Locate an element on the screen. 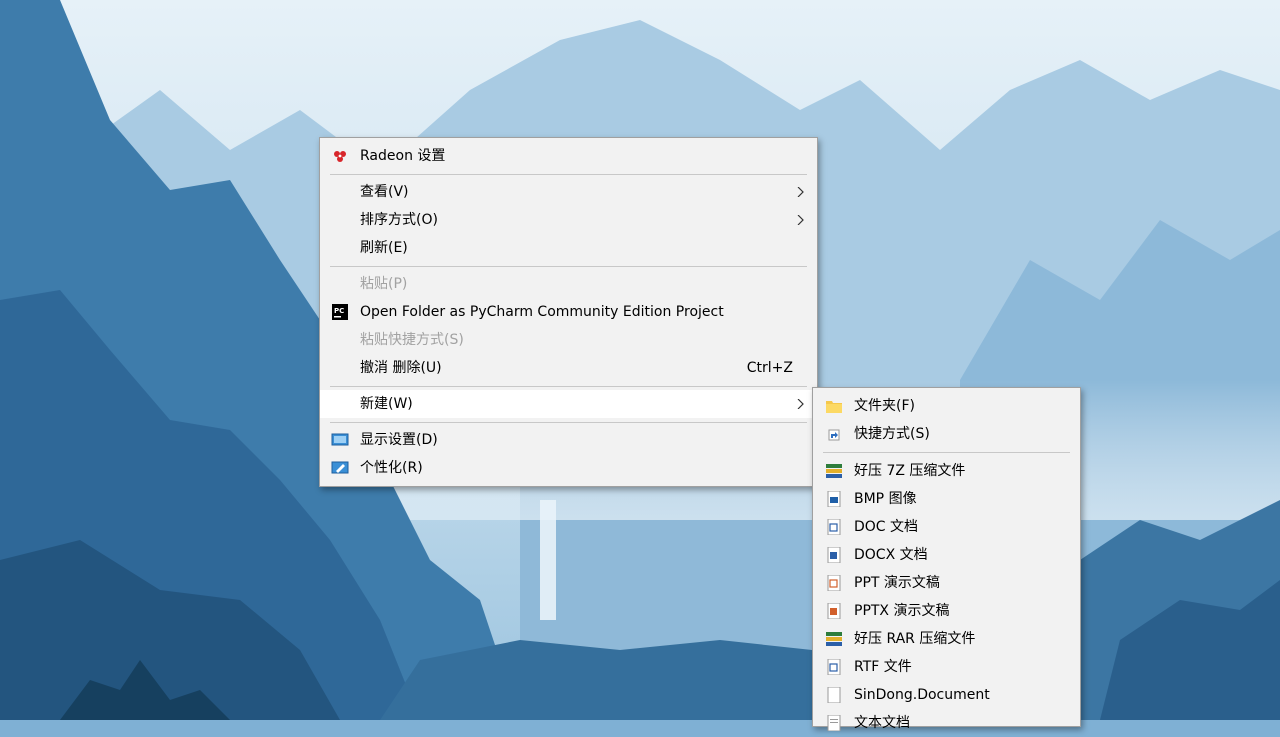 This screenshot has width=1280, height=737. submenu-item-7z-archive: 好压 7Z 压缩文件 is located at coordinates (946, 471).